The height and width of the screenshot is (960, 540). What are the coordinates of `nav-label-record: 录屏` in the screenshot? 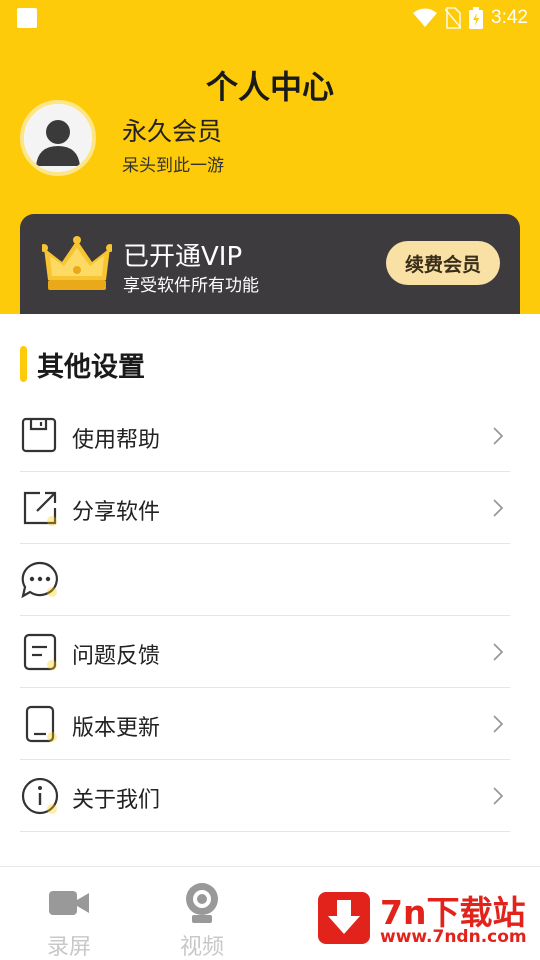 It's located at (68, 947).